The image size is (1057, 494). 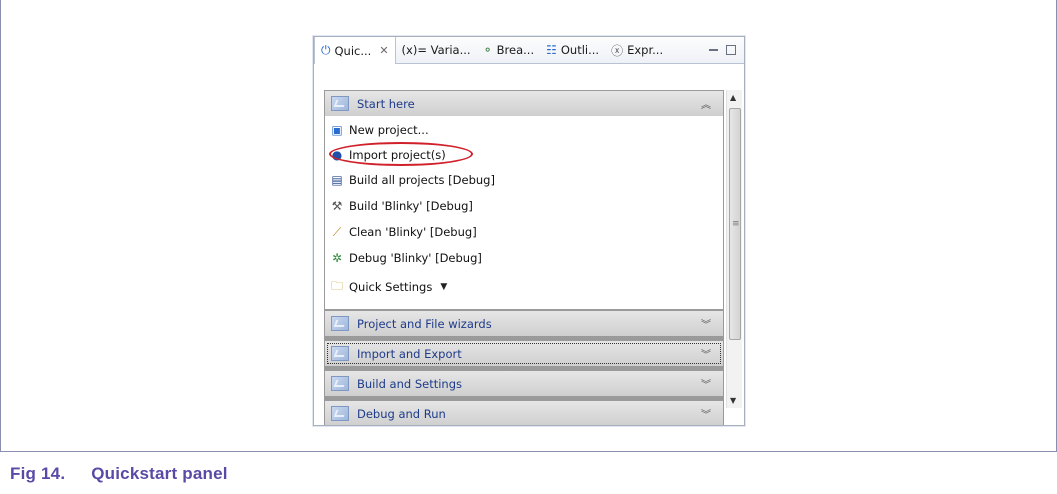 I want to click on expressions-icon: ⓧ, so click(x=617, y=50).